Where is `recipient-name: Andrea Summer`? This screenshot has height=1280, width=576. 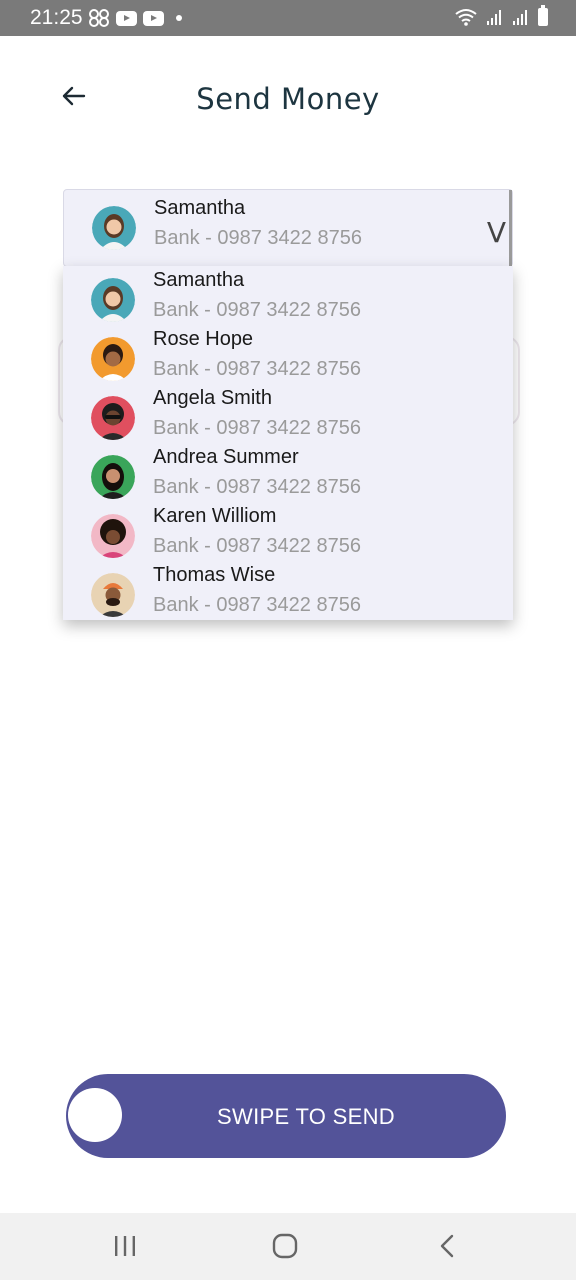
recipient-name: Andrea Summer is located at coordinates (226, 457).